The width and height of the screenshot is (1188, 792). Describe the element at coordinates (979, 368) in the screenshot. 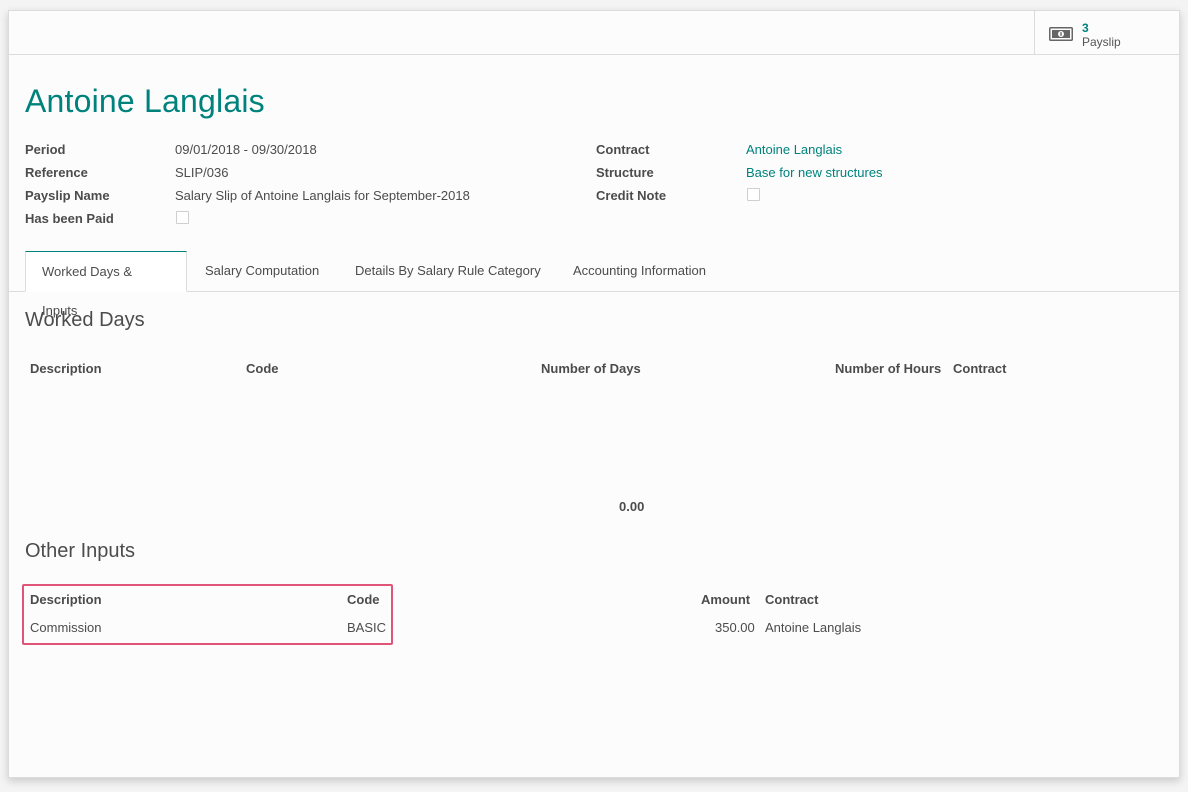

I see `worked-days-col-contract: Contract` at that location.